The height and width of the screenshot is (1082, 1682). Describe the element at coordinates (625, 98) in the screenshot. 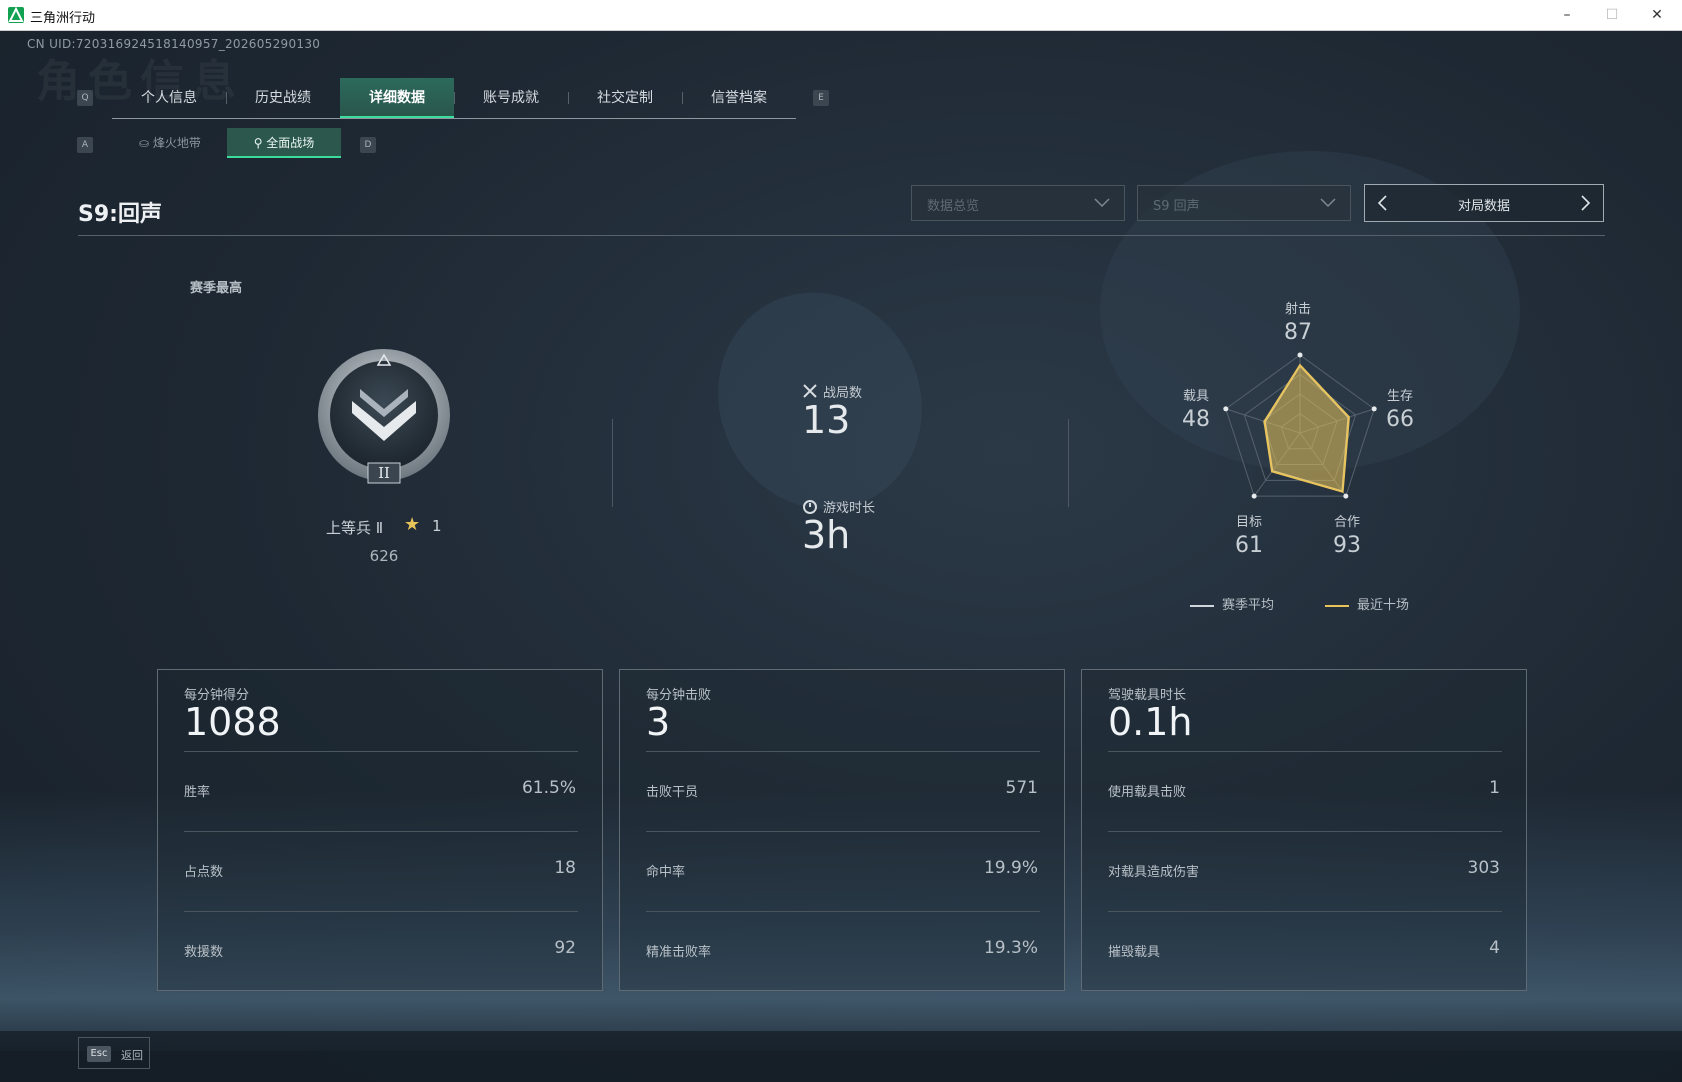

I see `tab-social-custom: 社交定制` at that location.